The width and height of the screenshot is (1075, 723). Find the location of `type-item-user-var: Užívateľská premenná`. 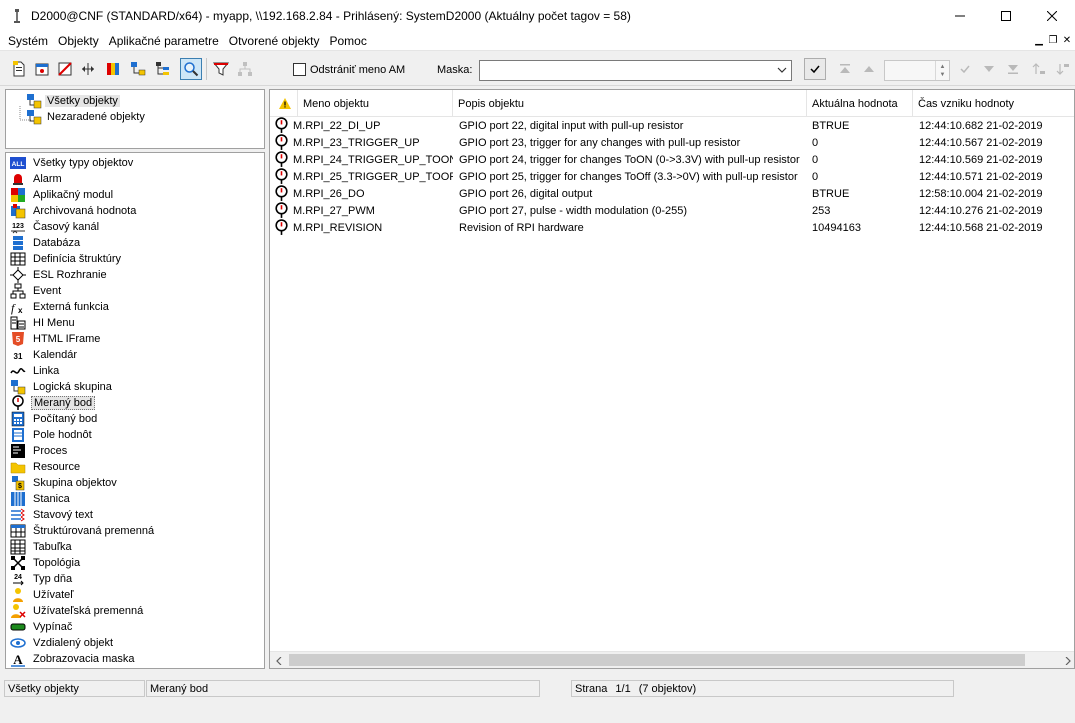

type-item-user-var: Užívateľská premenná is located at coordinates (135, 611).